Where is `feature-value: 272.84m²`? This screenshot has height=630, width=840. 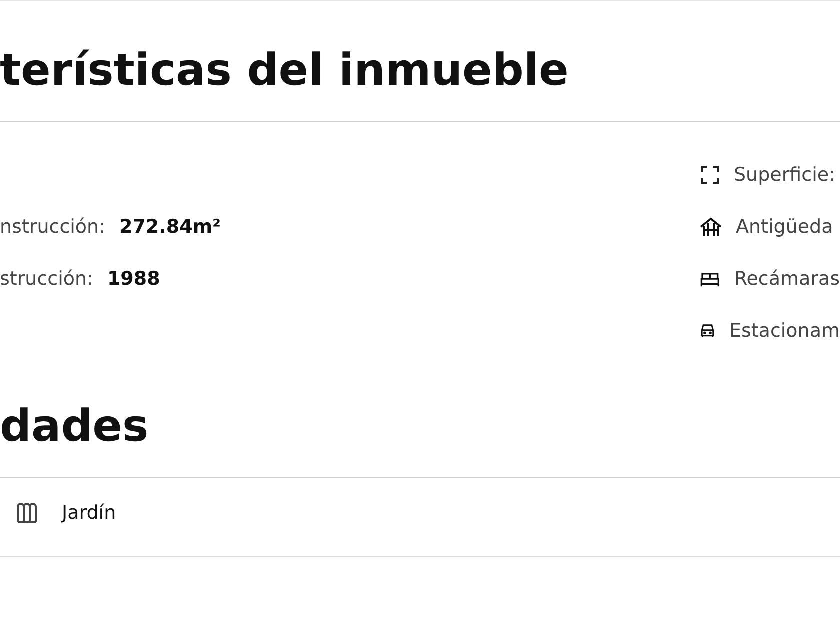
feature-value: 272.84m² is located at coordinates (170, 227).